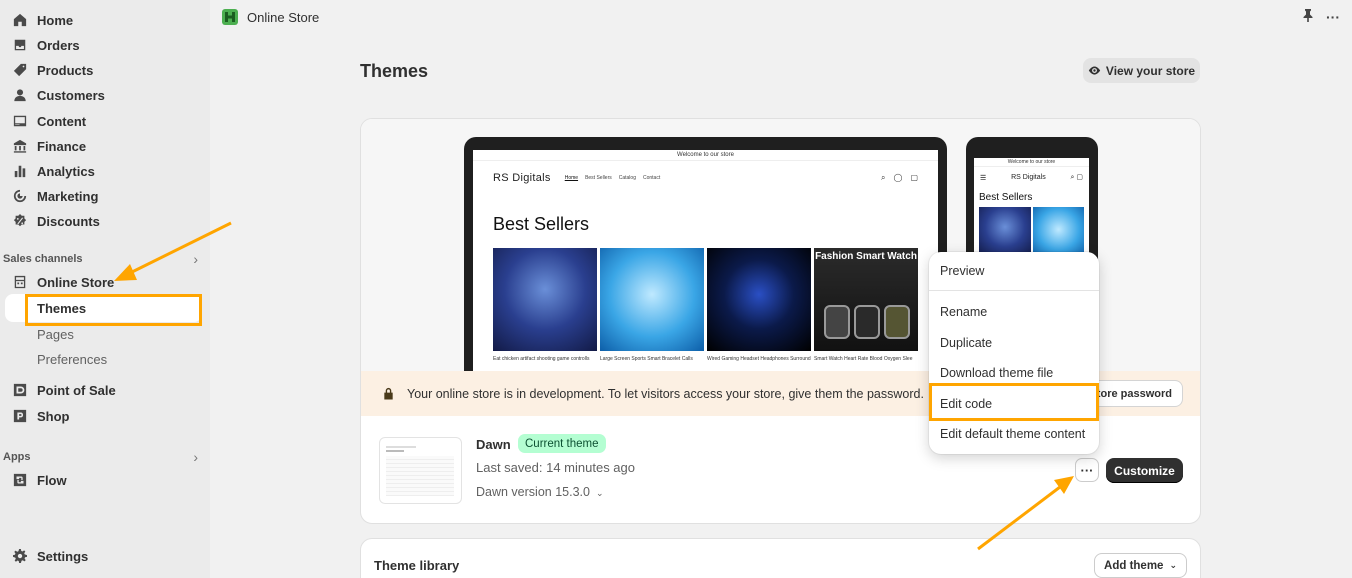 The image size is (1352, 578). I want to click on sidebar-item-customers: Customers, so click(107, 95).